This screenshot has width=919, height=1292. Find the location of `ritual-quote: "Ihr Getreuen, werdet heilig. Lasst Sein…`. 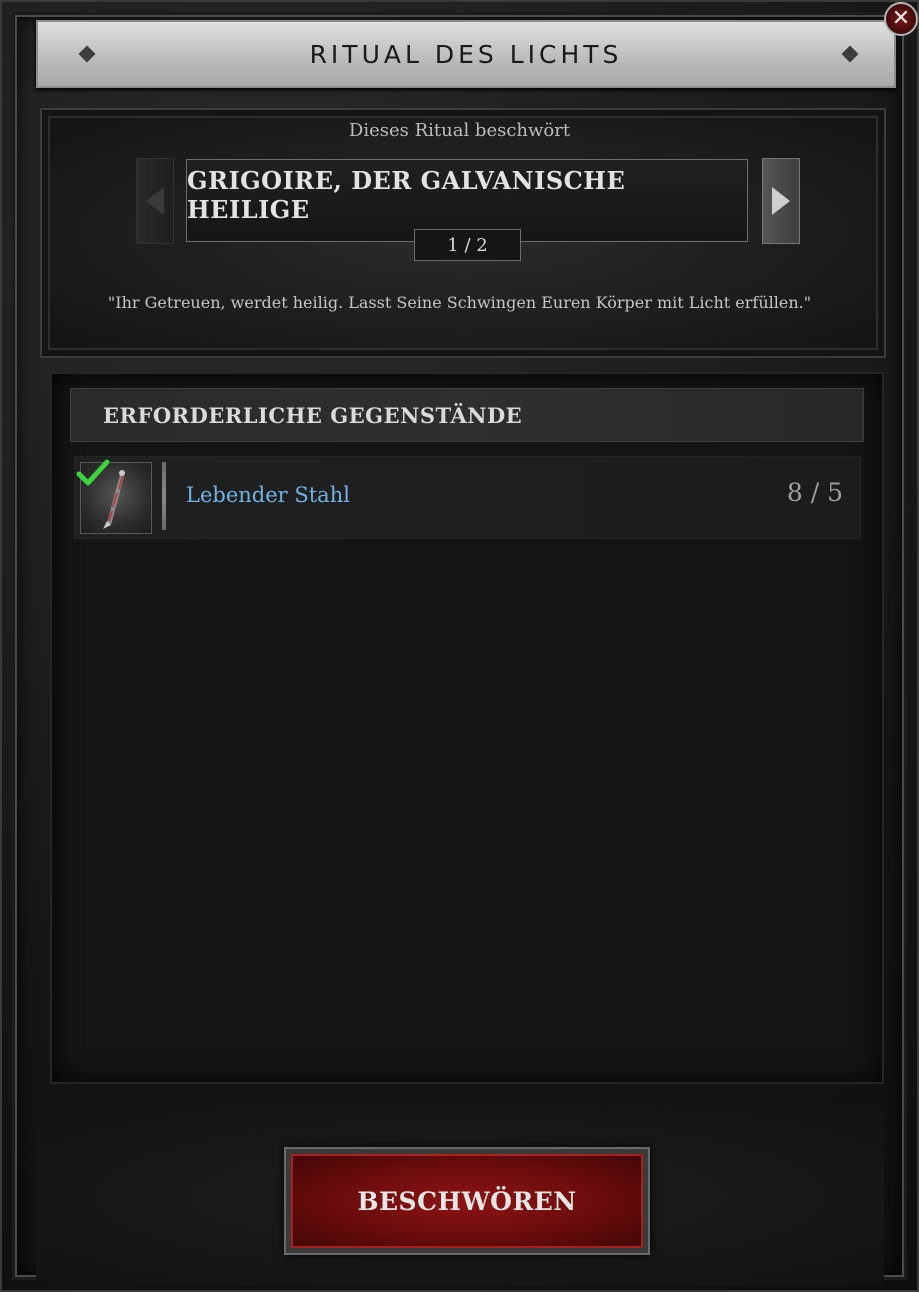

ritual-quote: "Ihr Getreuen, werdet heilig. Lasst Sein… is located at coordinates (459, 302).